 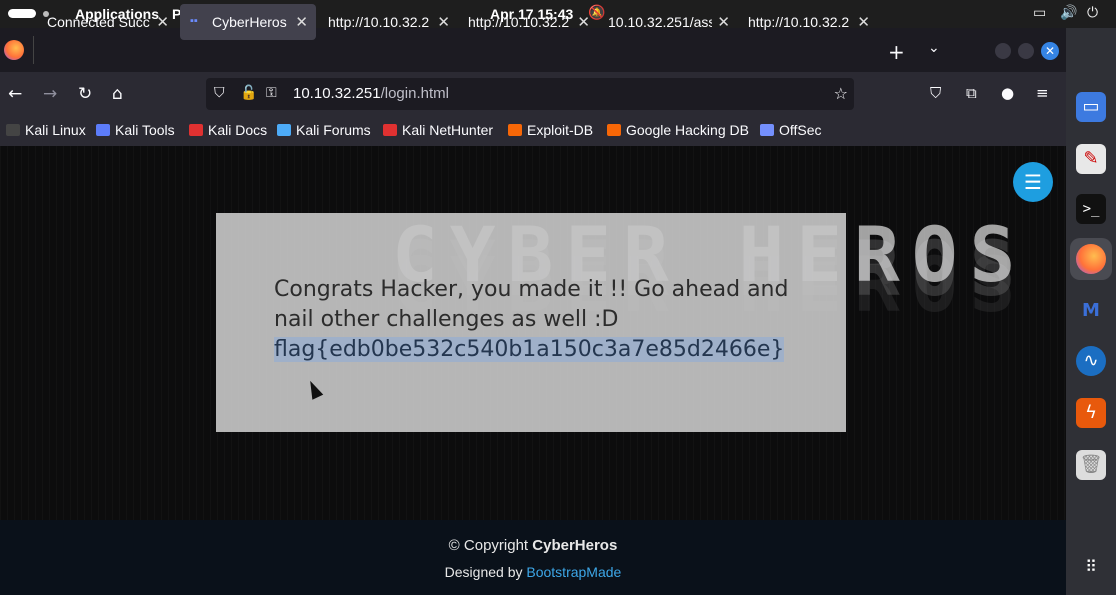 I want to click on extensions-icon: ⧉, so click(x=971, y=93).